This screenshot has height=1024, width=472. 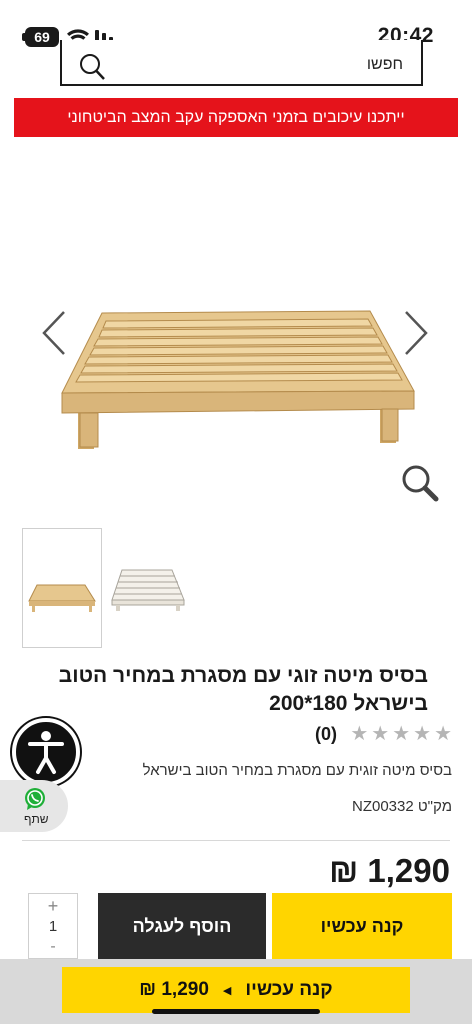 I want to click on buy-now-button: קנה עכשיו, so click(x=362, y=926).